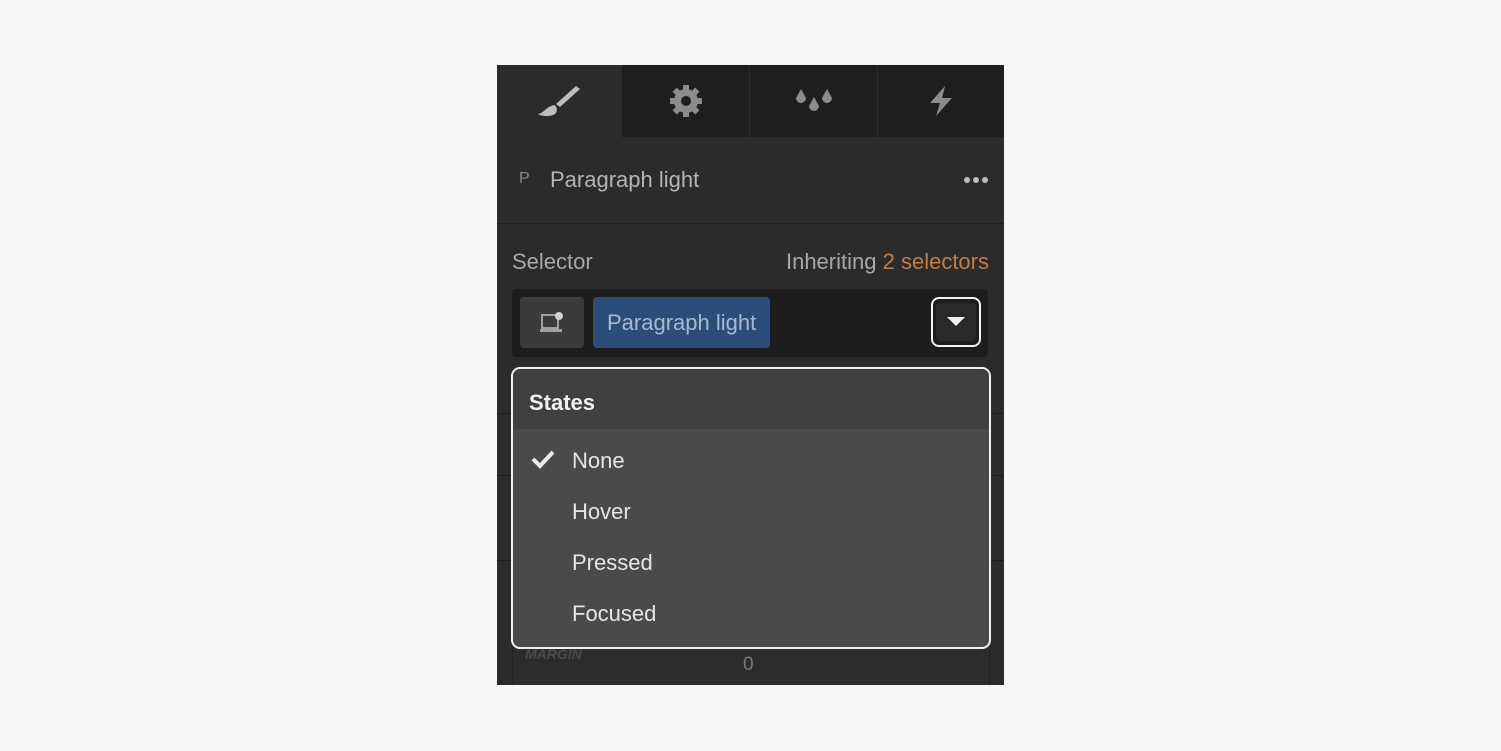  I want to click on states-dropdown-button, so click(956, 322).